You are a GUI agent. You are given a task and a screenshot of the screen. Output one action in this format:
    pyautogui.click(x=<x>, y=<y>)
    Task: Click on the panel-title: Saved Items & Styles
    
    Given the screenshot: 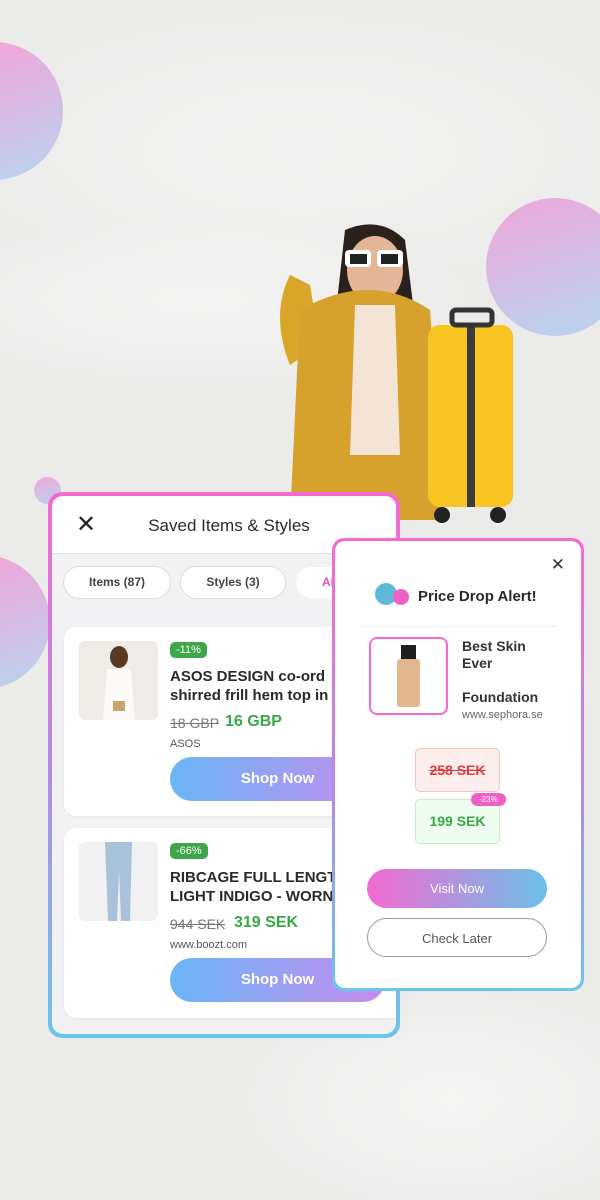 What is the action you would take?
    pyautogui.click(x=229, y=525)
    